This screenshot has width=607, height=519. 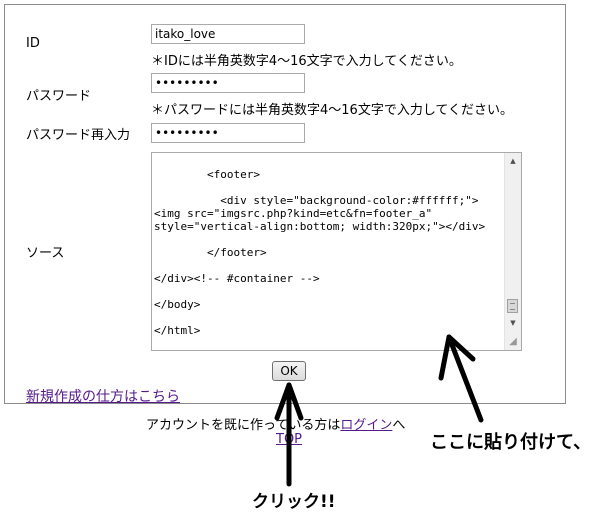 I want to click on password-confirm-input, so click(x=228, y=133).